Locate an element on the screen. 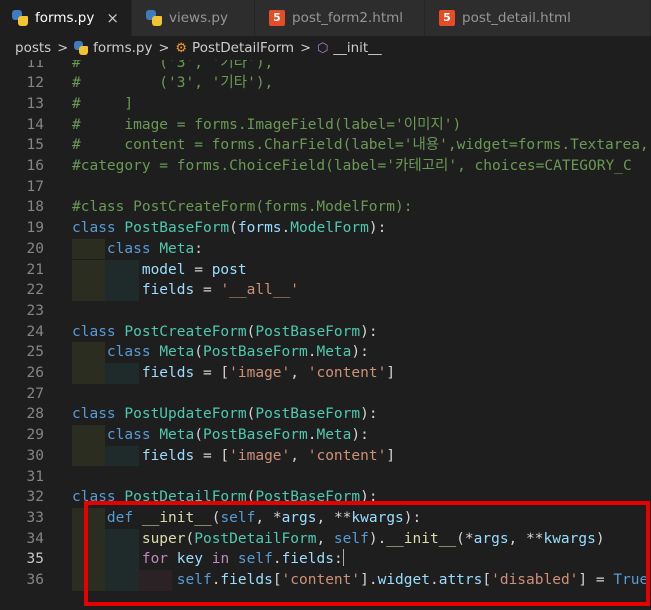 This screenshot has width=651, height=610. method-symbol-icon: ⬡ is located at coordinates (322, 48).